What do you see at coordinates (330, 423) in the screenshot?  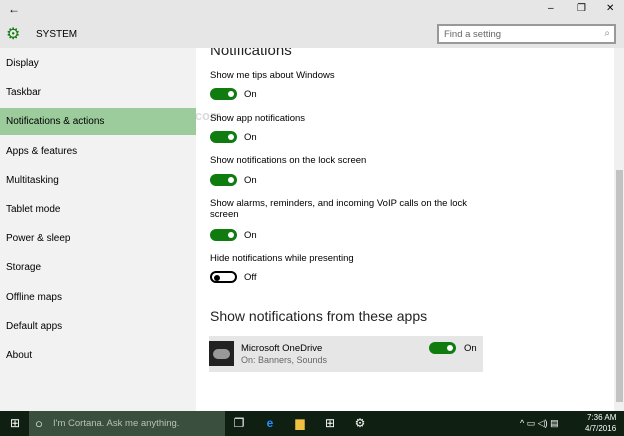 I see `store-icon: ⊞` at bounding box center [330, 423].